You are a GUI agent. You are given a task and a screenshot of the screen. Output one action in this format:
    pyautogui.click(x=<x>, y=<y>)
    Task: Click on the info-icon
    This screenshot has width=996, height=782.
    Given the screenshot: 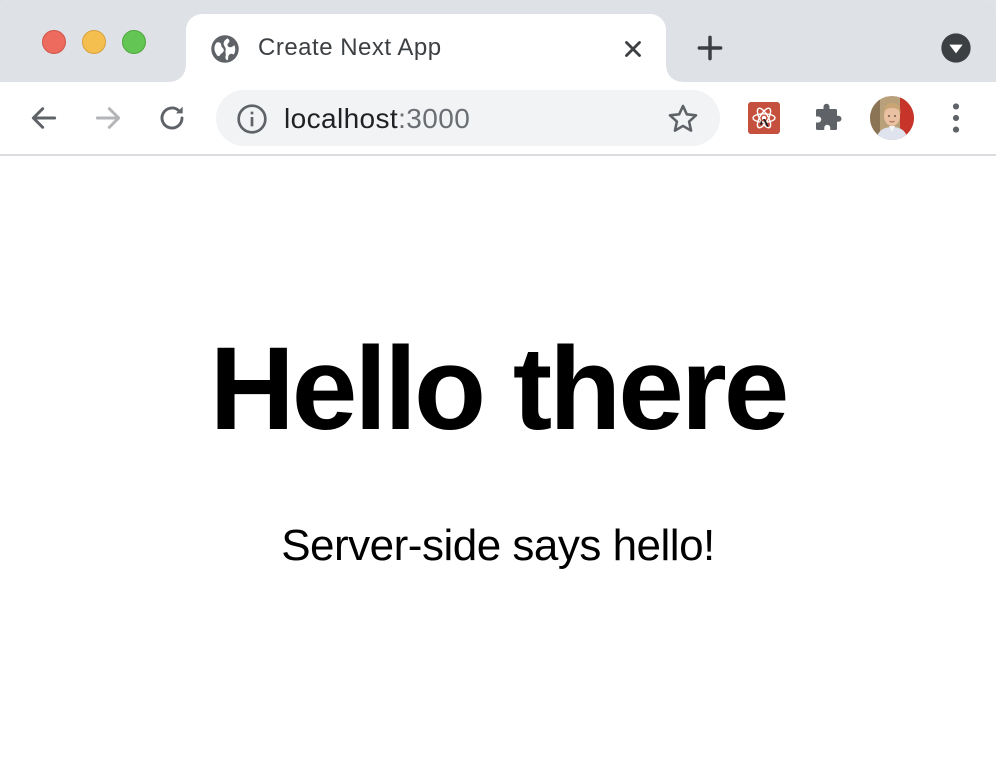 What is the action you would take?
    pyautogui.click(x=252, y=119)
    